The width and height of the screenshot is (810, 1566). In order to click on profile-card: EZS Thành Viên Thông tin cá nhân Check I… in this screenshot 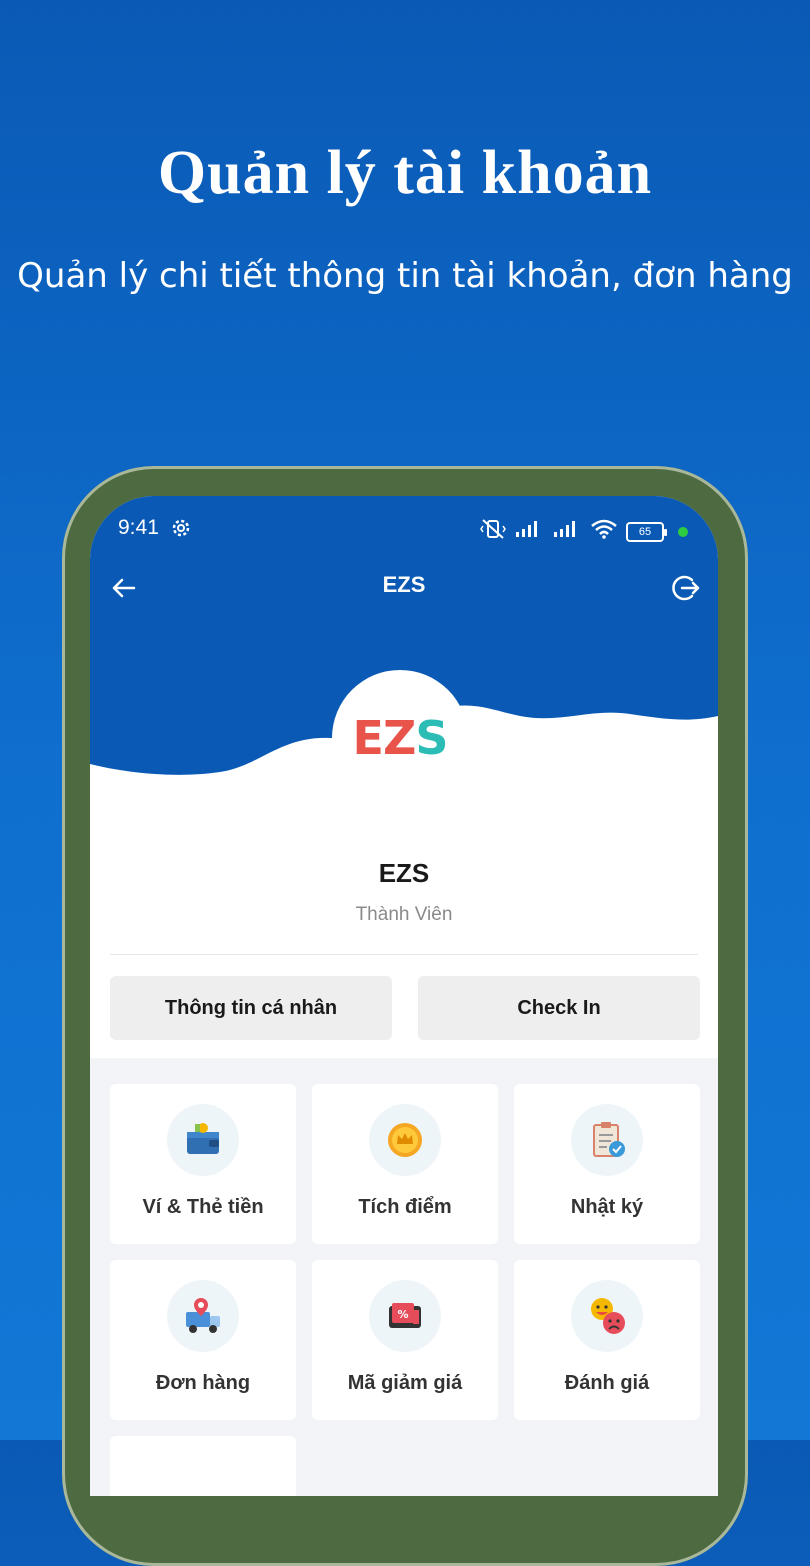, I will do `click(404, 922)`.